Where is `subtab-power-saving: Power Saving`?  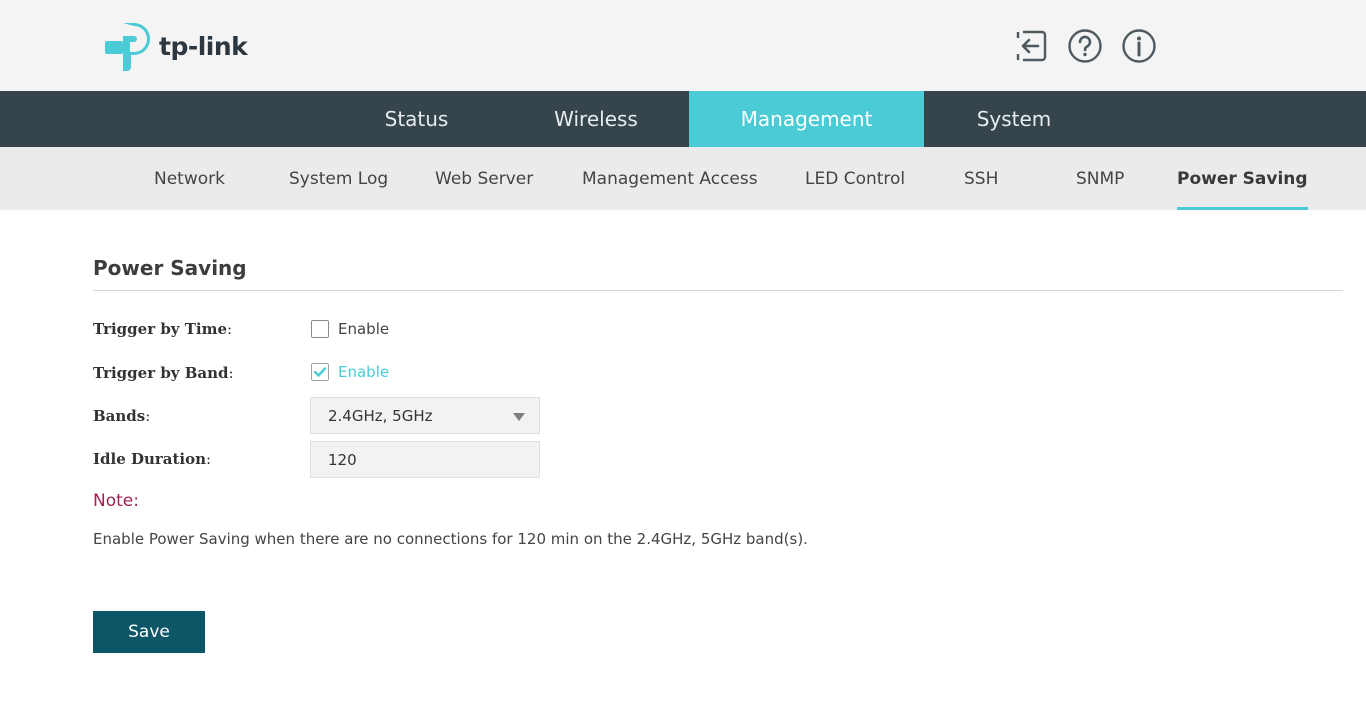
subtab-power-saving: Power Saving is located at coordinates (1242, 178).